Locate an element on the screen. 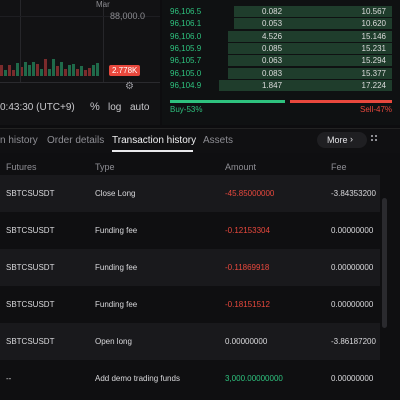  tab-transaction-history: Transaction history is located at coordinates (154, 140).